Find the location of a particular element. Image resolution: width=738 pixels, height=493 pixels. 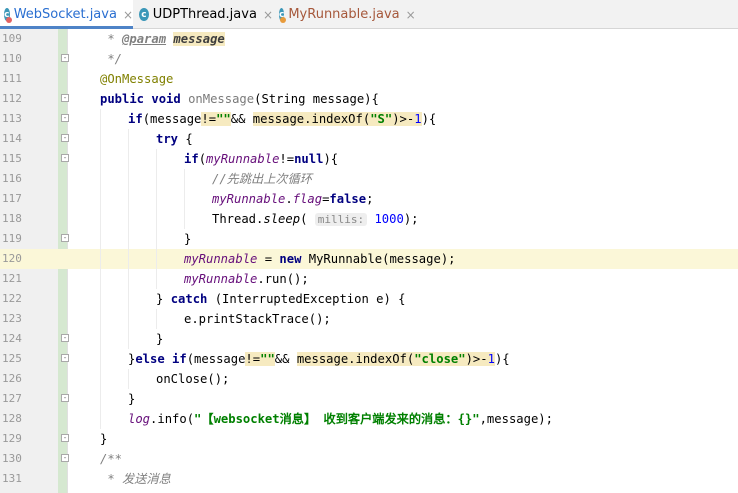

code-line: 124 -} is located at coordinates (369, 339).